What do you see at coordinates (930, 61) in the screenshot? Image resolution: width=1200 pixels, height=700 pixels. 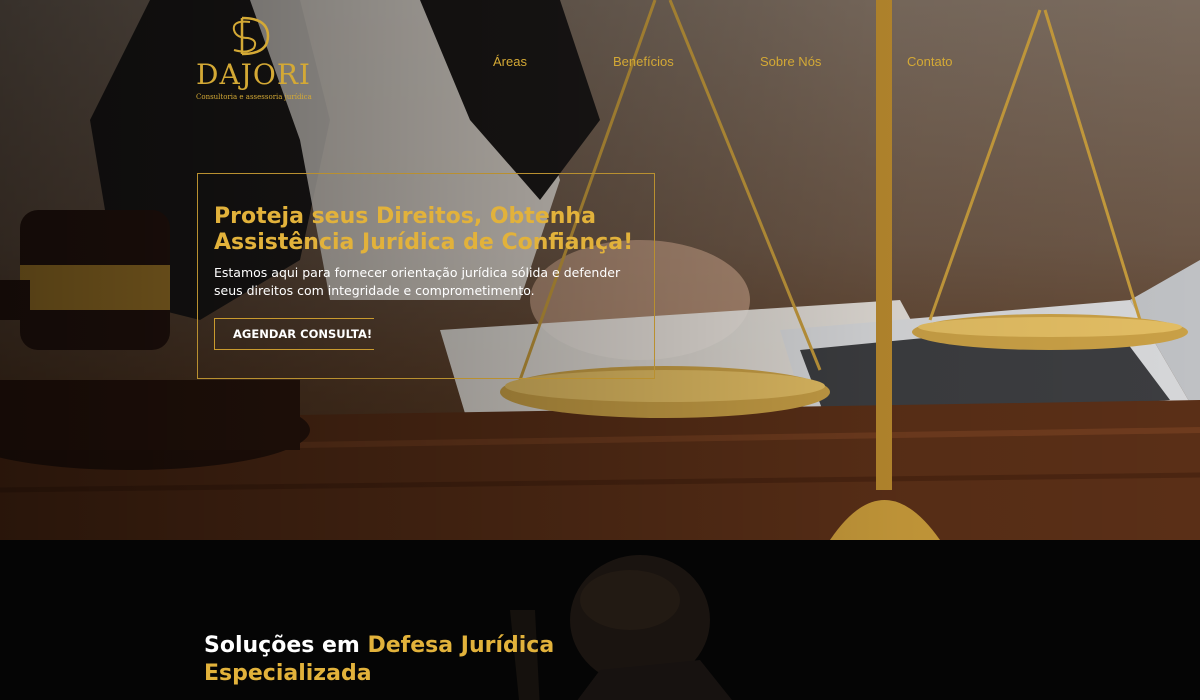 I see `nav-item-contato: Contato` at bounding box center [930, 61].